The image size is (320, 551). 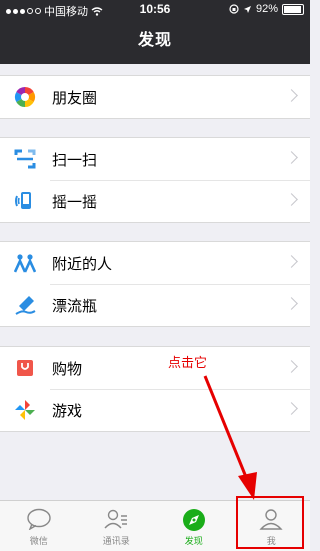 What do you see at coordinates (234, 9) in the screenshot?
I see `rotation-lock-icon` at bounding box center [234, 9].